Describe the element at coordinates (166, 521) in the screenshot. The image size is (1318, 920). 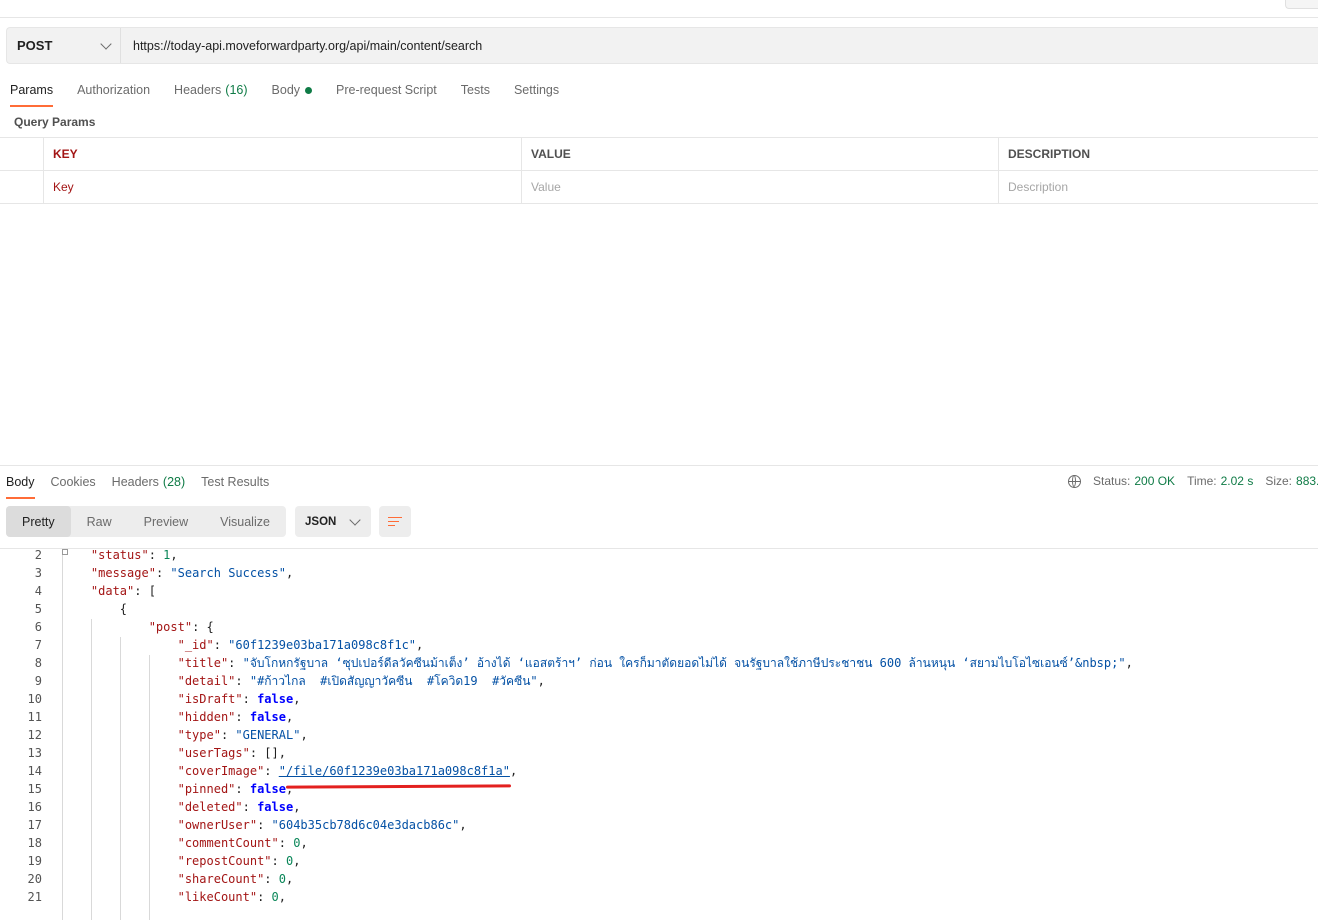
I see `view-preview-button: Preview` at that location.